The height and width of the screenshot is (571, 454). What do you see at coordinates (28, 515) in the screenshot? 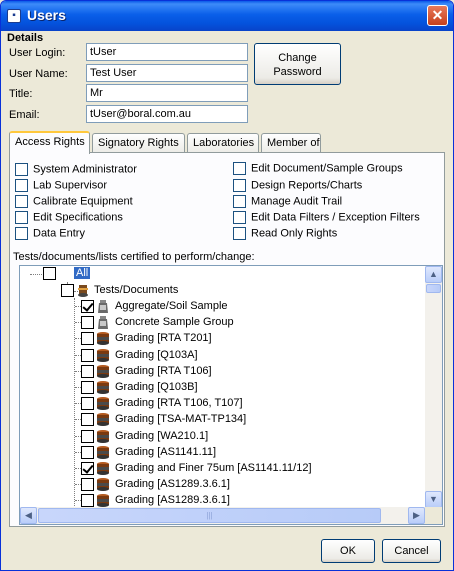
I see `scroll-left-button: ◀` at bounding box center [28, 515].